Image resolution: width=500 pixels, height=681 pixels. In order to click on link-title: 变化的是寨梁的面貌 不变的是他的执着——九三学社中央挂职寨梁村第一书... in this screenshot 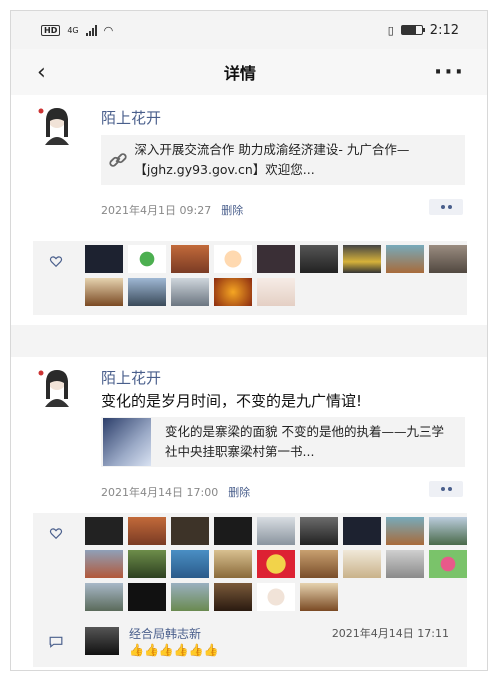, I will do `click(304, 441)`.